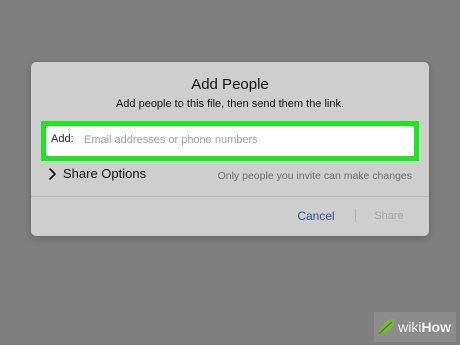 The width and height of the screenshot is (460, 345). I want to click on cancel-button: Cancel, so click(316, 216).